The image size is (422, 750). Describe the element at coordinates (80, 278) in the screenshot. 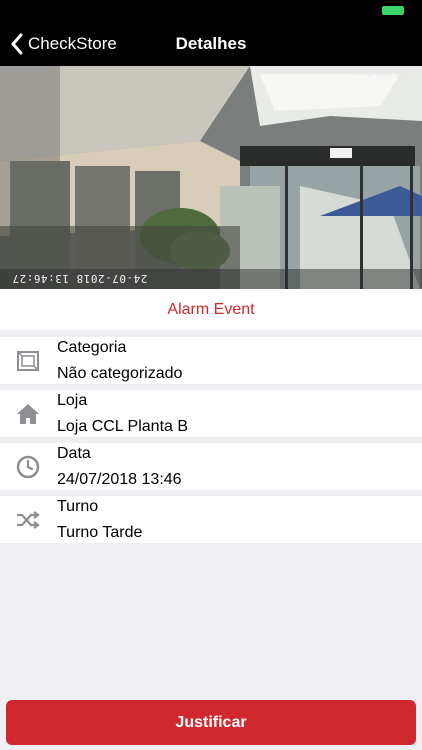

I see `camera-timestamp: 24-07-2018 13:46:27` at that location.